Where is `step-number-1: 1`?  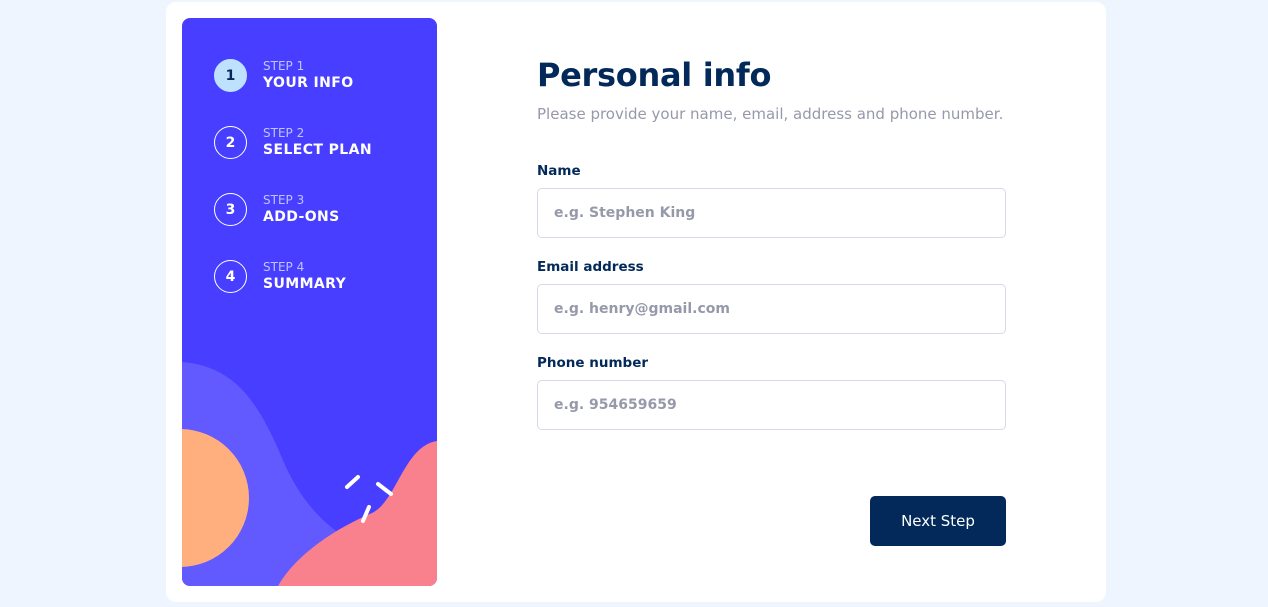 step-number-1: 1 is located at coordinates (230, 75).